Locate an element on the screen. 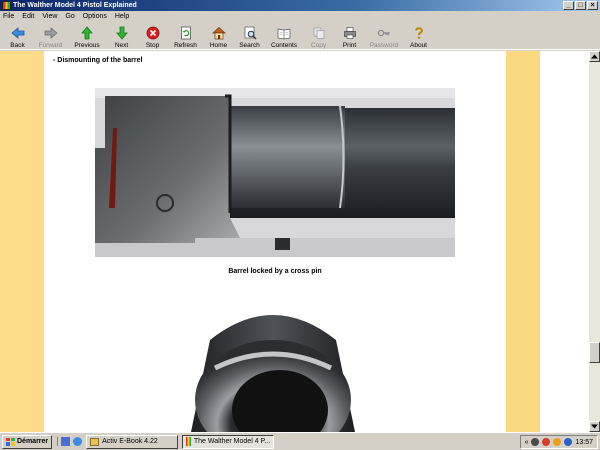 This screenshot has height=450, width=600. task-activ-ebook: Activ E-Book 4.22 is located at coordinates (132, 441).